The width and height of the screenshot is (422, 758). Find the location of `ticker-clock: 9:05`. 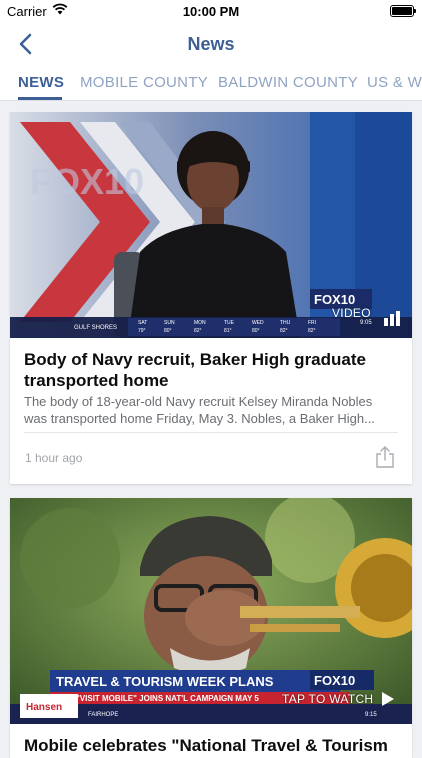

ticker-clock: 9:05 is located at coordinates (366, 323).